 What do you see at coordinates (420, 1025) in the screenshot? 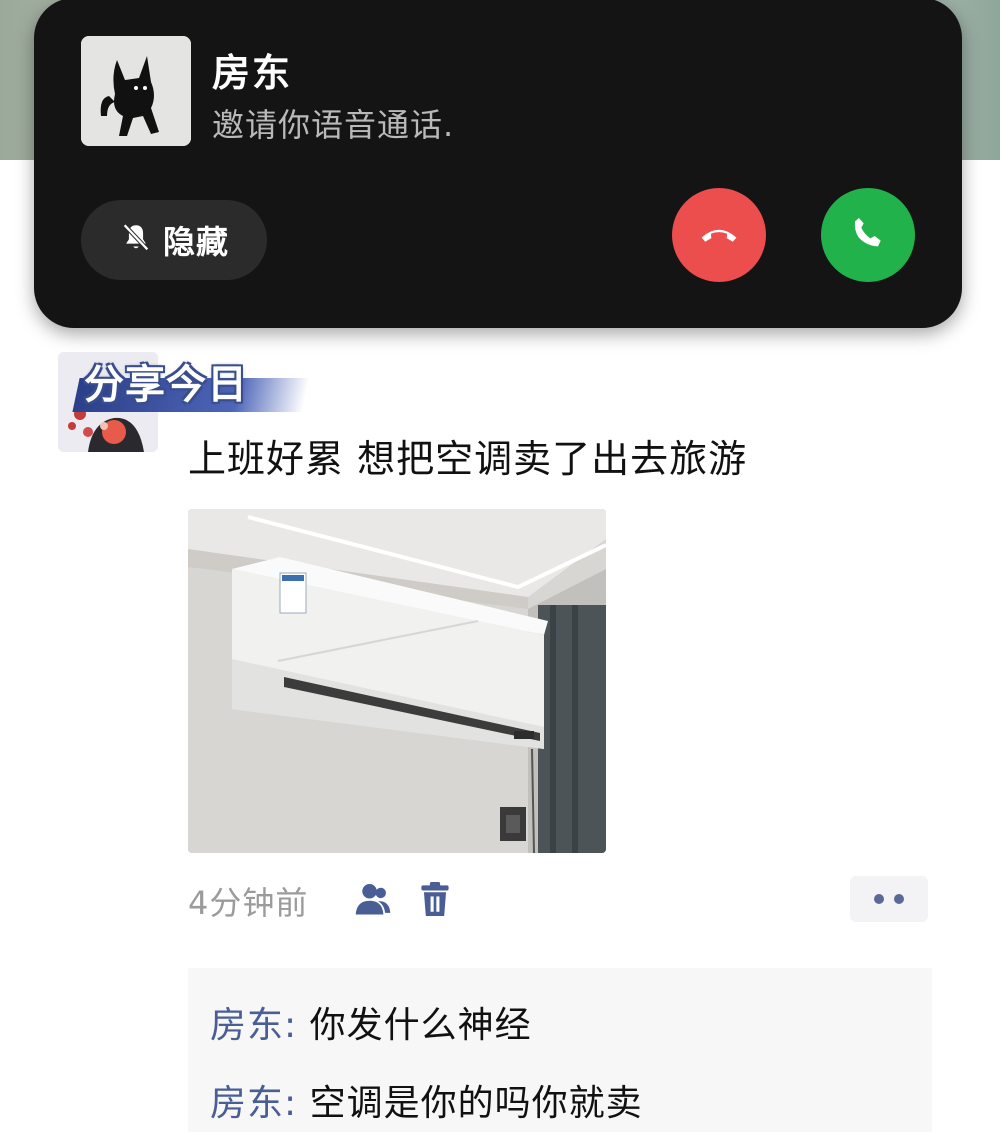
I see `comment-text: 你发什么神经` at bounding box center [420, 1025].